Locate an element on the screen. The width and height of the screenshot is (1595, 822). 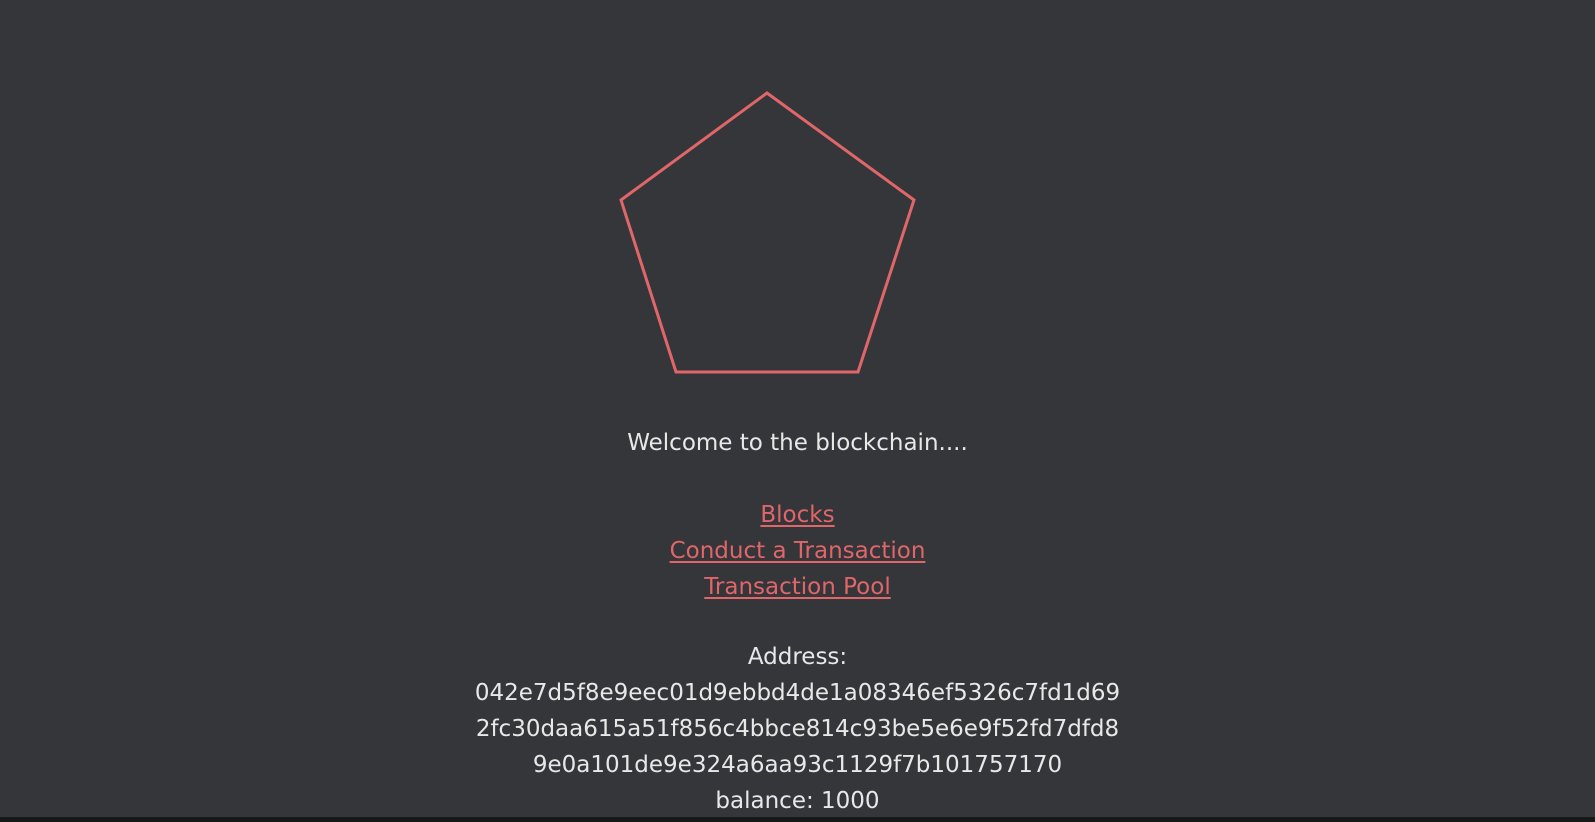
bottom-edge-bar is located at coordinates (797, 819).